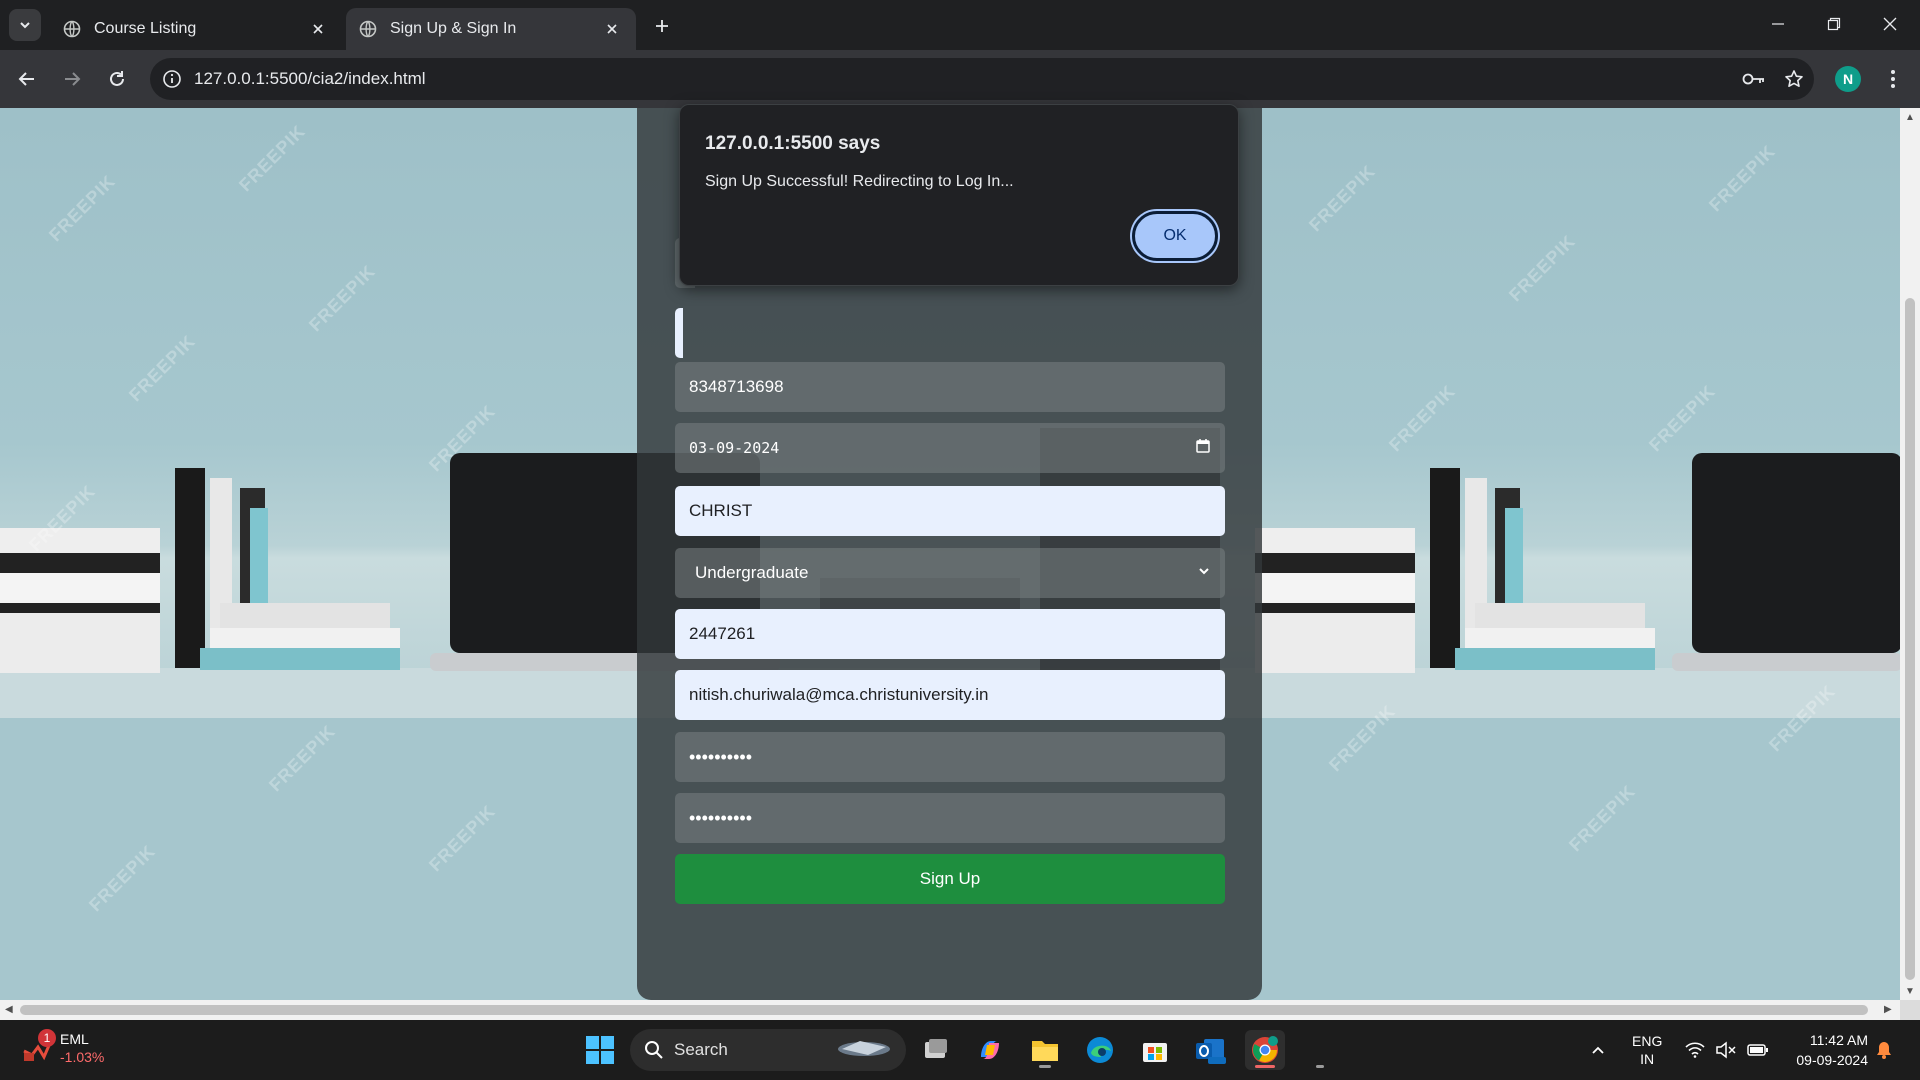 This screenshot has width=1920, height=1080. I want to click on minimize-icon, so click(1778, 24).